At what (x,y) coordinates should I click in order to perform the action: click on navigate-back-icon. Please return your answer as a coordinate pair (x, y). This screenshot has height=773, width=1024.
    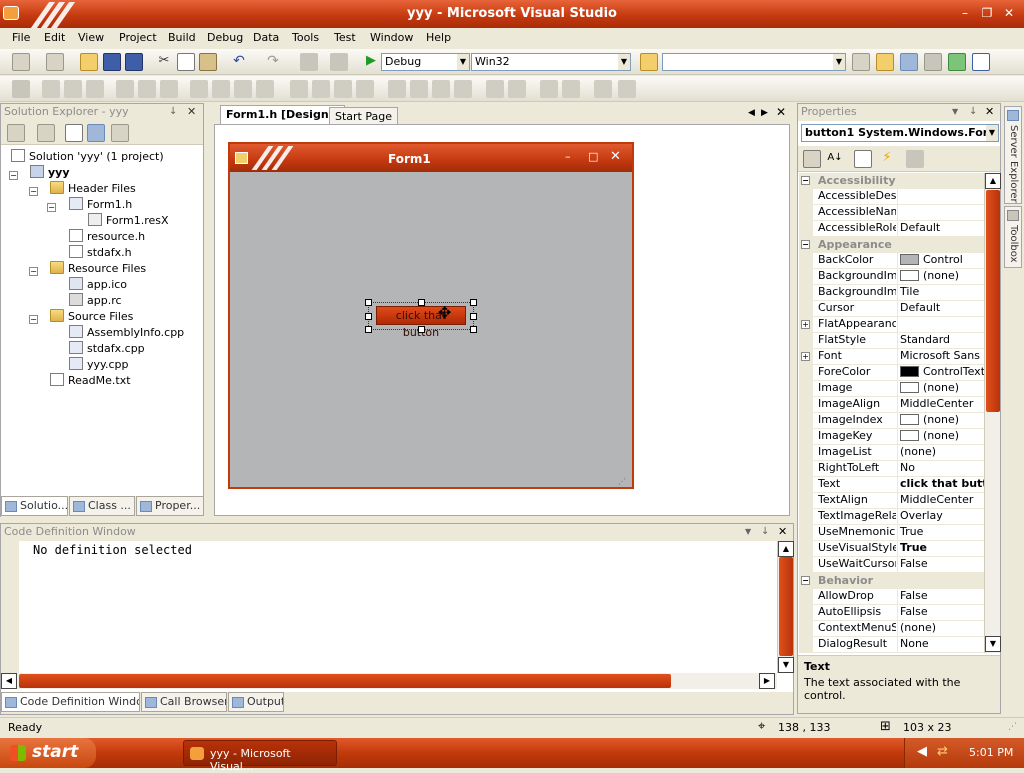
    Looking at the image, I should click on (309, 62).